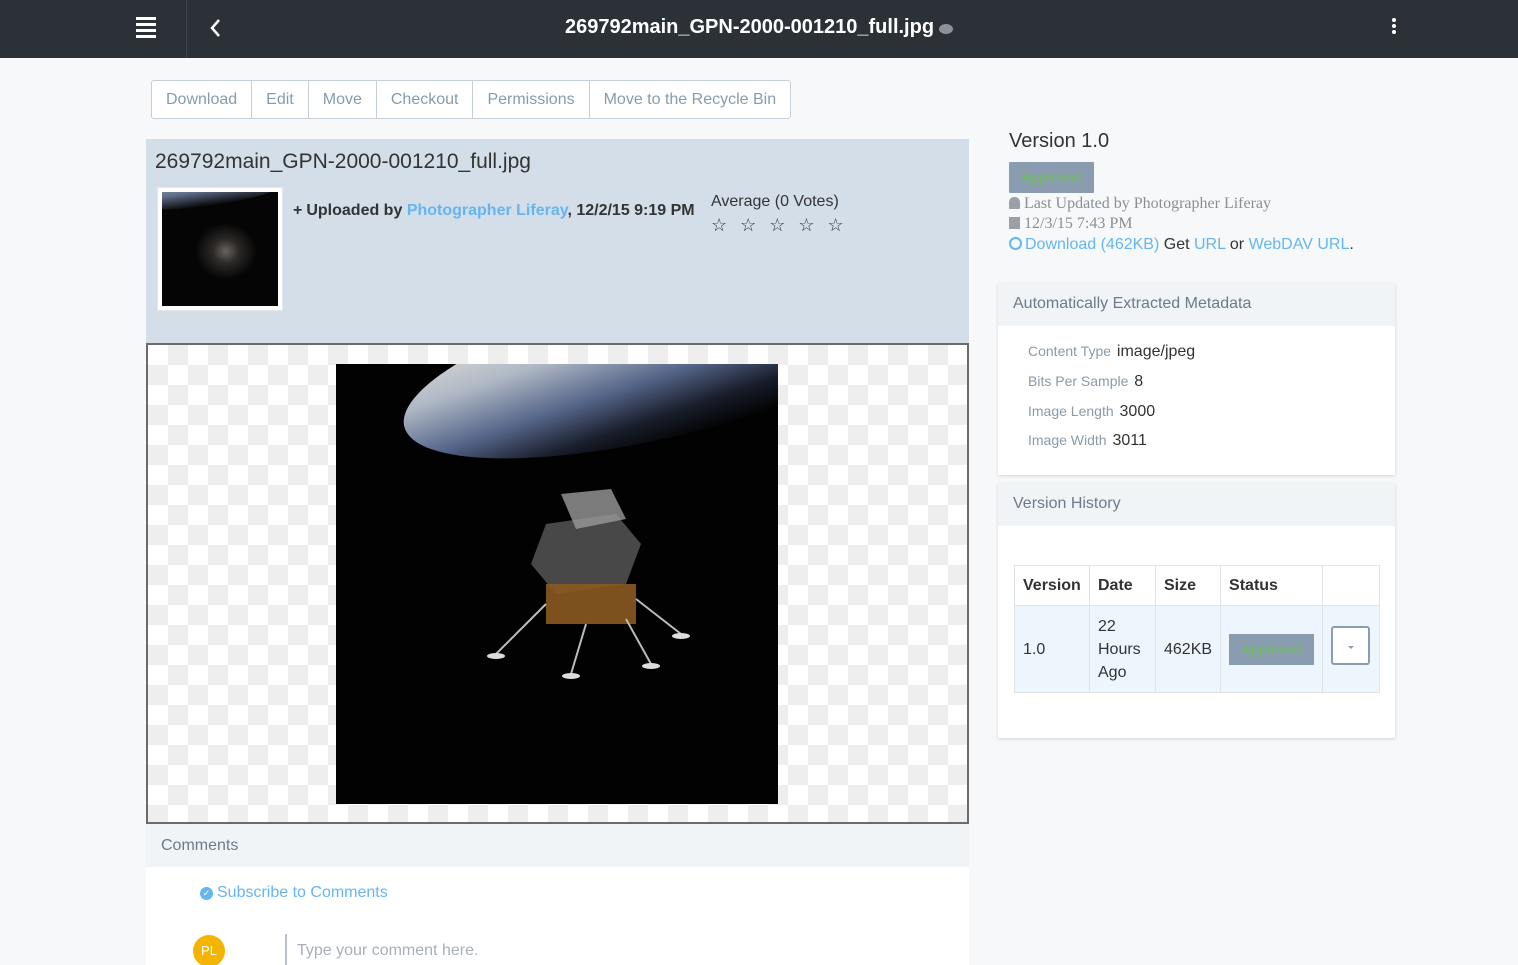 The height and width of the screenshot is (965, 1518). Describe the element at coordinates (202, 99) in the screenshot. I see `download-button: Download` at that location.